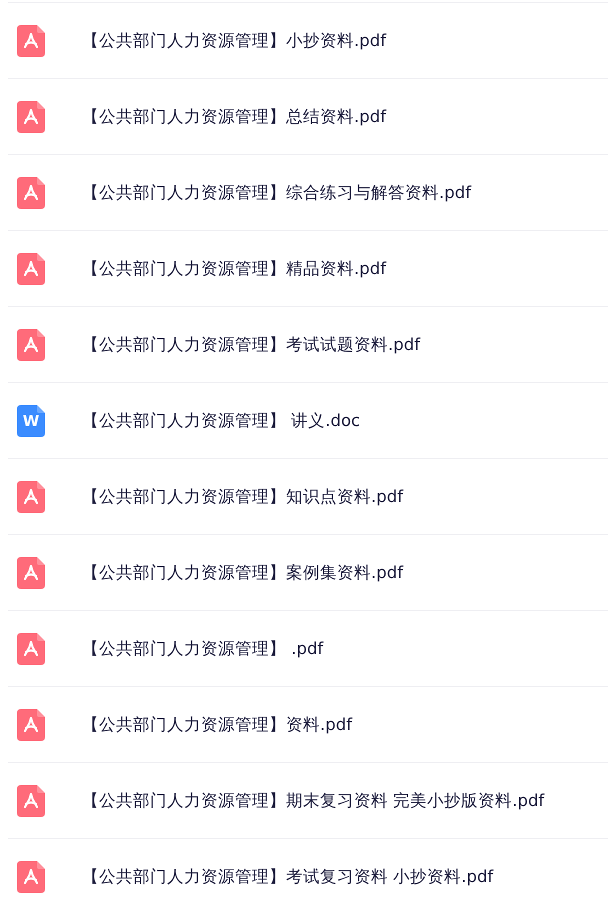 This screenshot has height=906, width=608. What do you see at coordinates (243, 497) in the screenshot?
I see `file-name: 【公共部门人力资源管理】知识点资料.pdf` at bounding box center [243, 497].